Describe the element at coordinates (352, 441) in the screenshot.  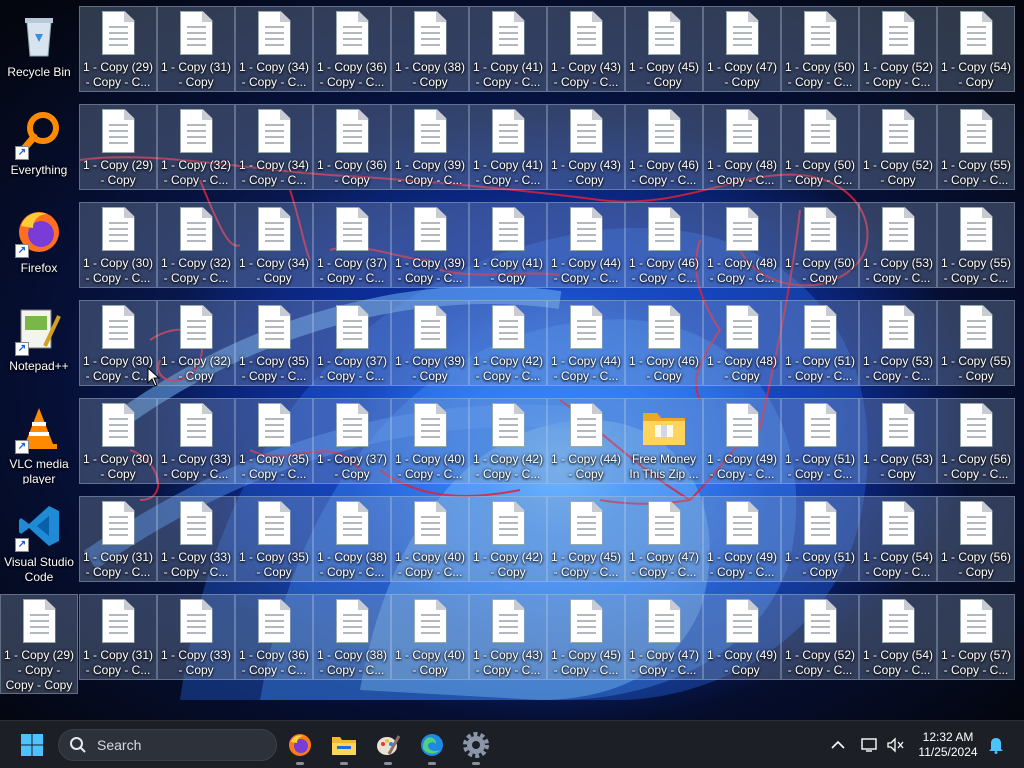
I see `desktop-file: 1 - Copy (37) - Copy` at that location.